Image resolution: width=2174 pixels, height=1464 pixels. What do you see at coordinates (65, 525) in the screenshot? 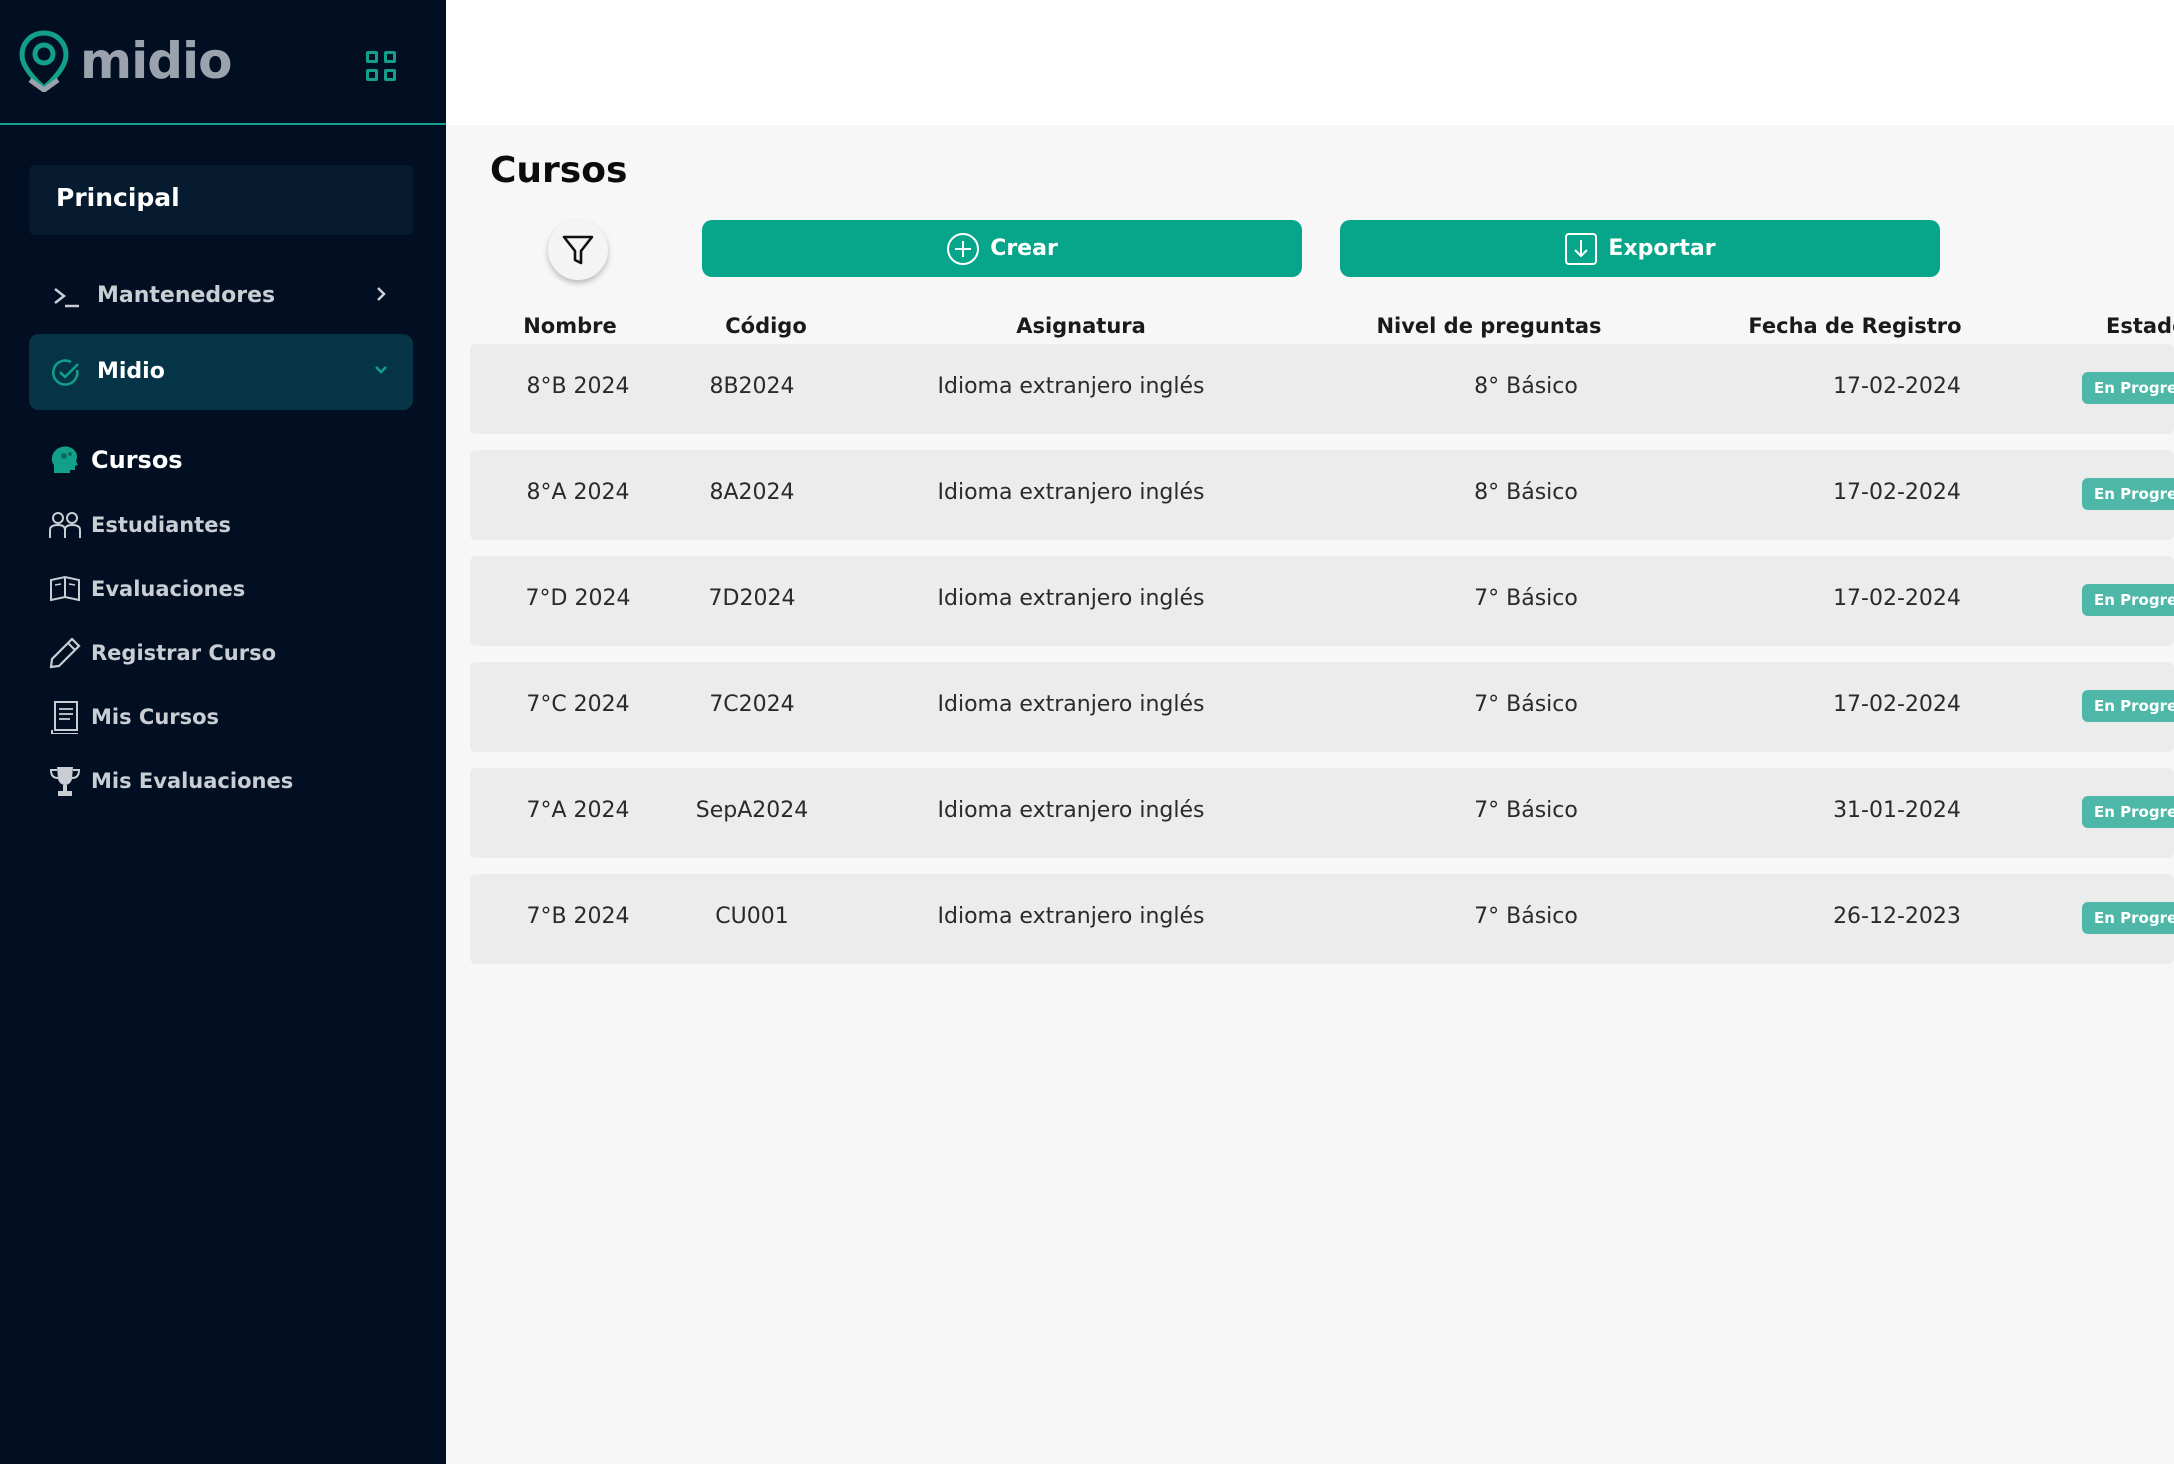
I see `students-icon` at bounding box center [65, 525].